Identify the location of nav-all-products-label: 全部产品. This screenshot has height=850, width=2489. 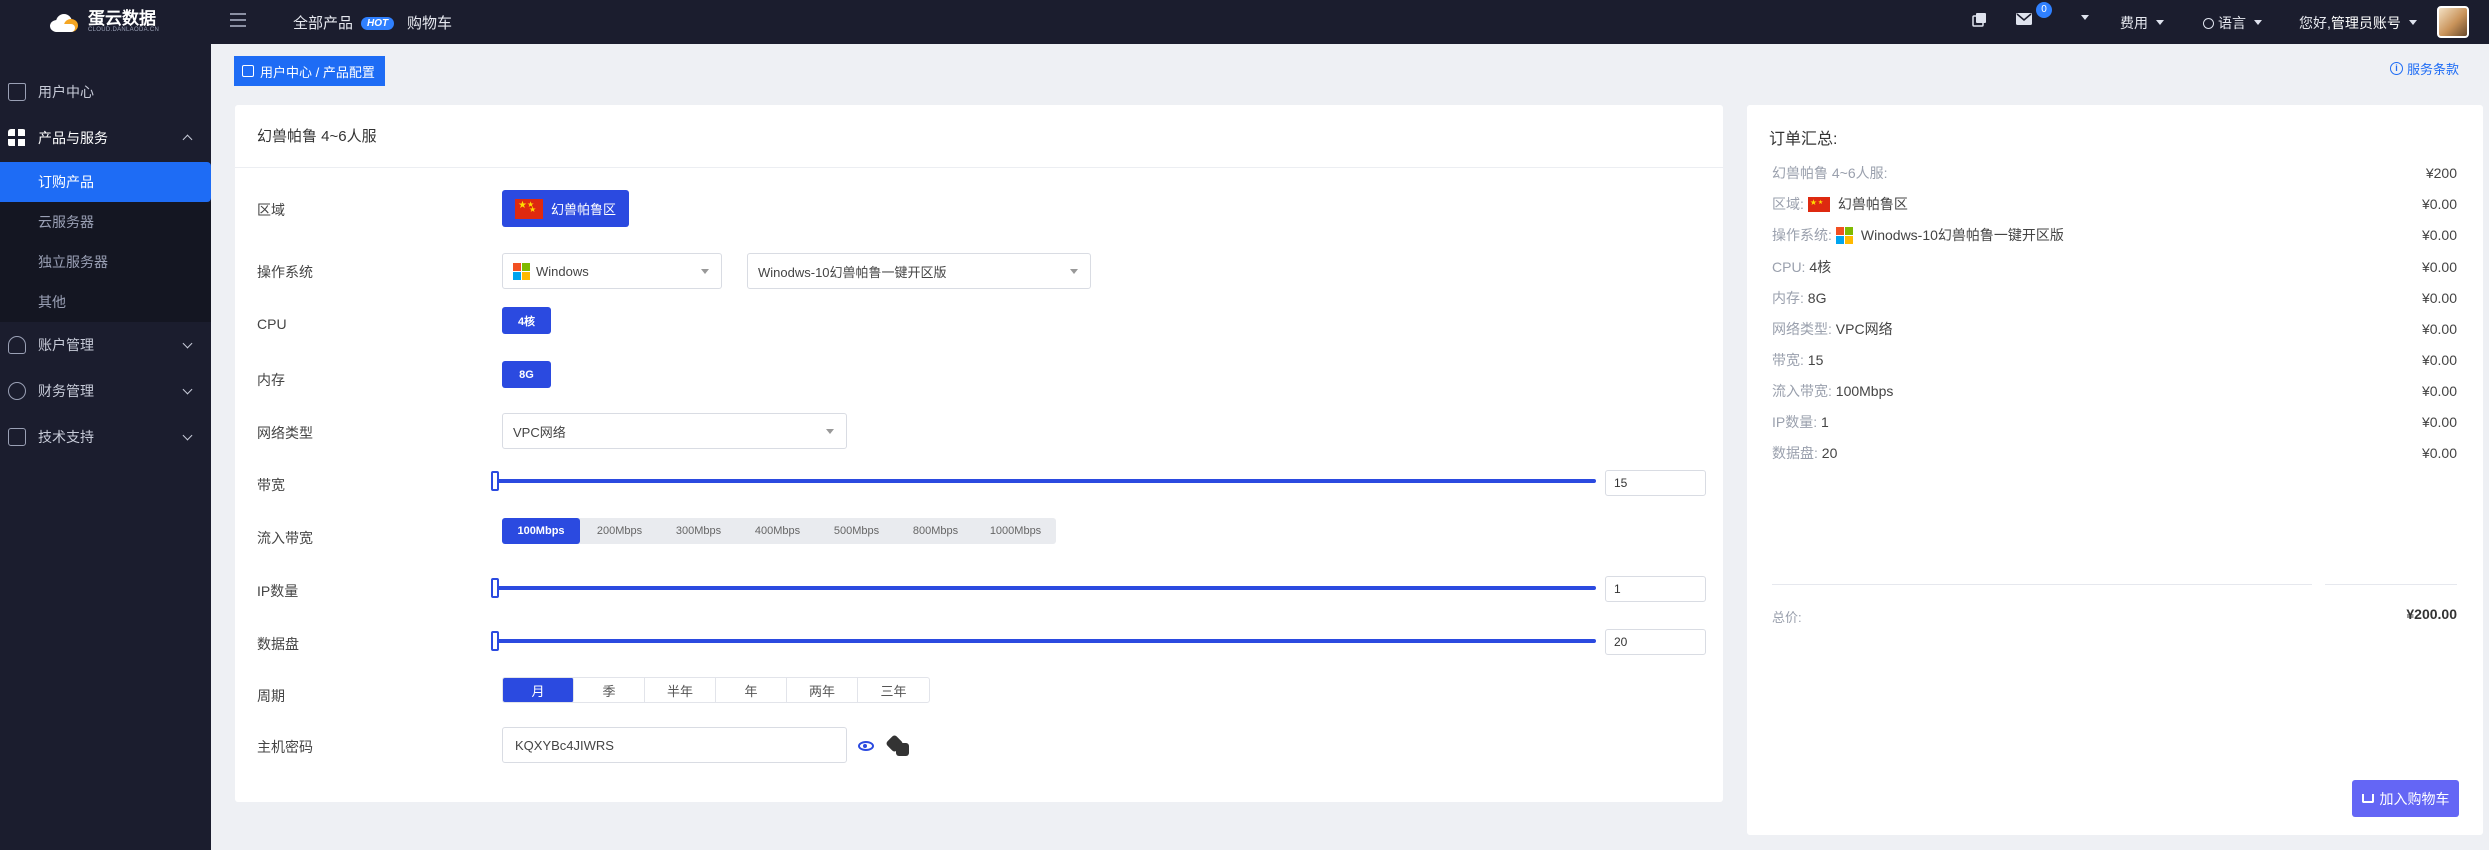
(323, 23).